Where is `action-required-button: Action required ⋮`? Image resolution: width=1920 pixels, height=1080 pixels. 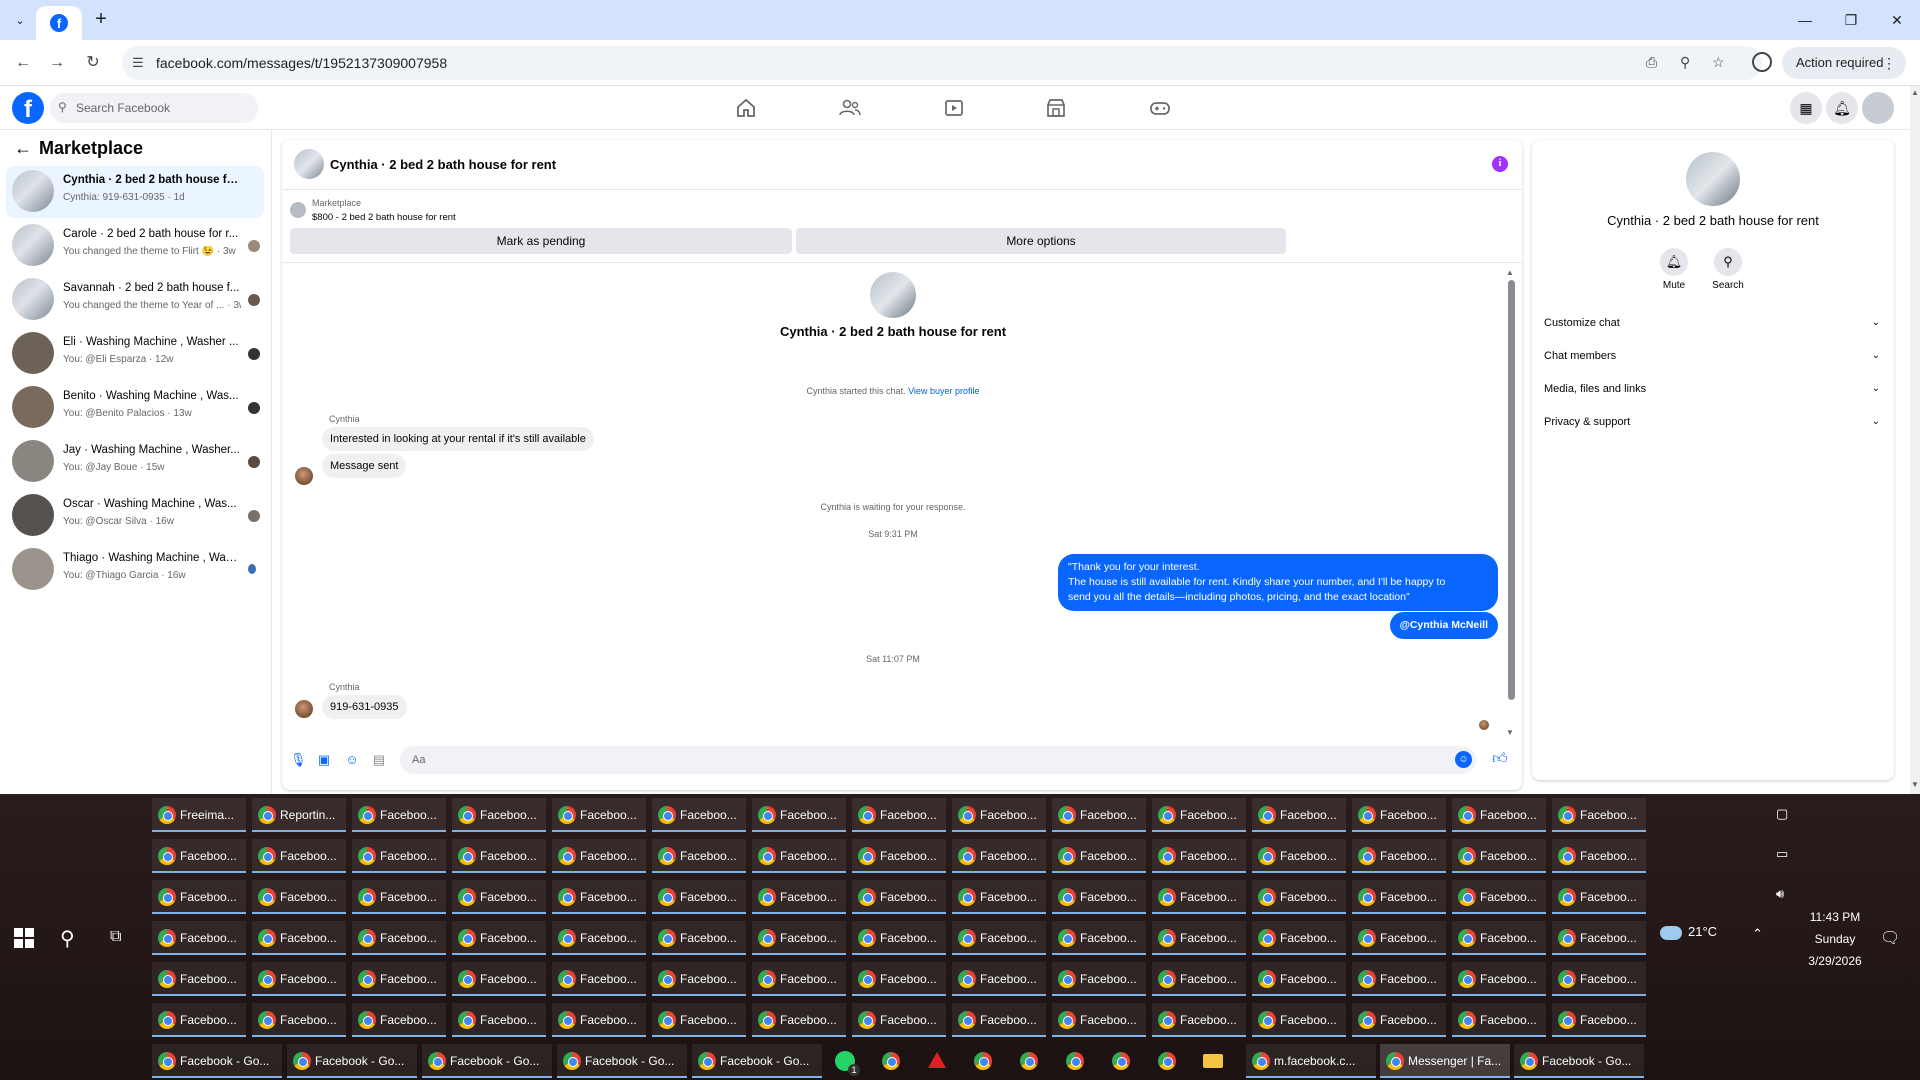 action-required-button: Action required ⋮ is located at coordinates (1844, 63).